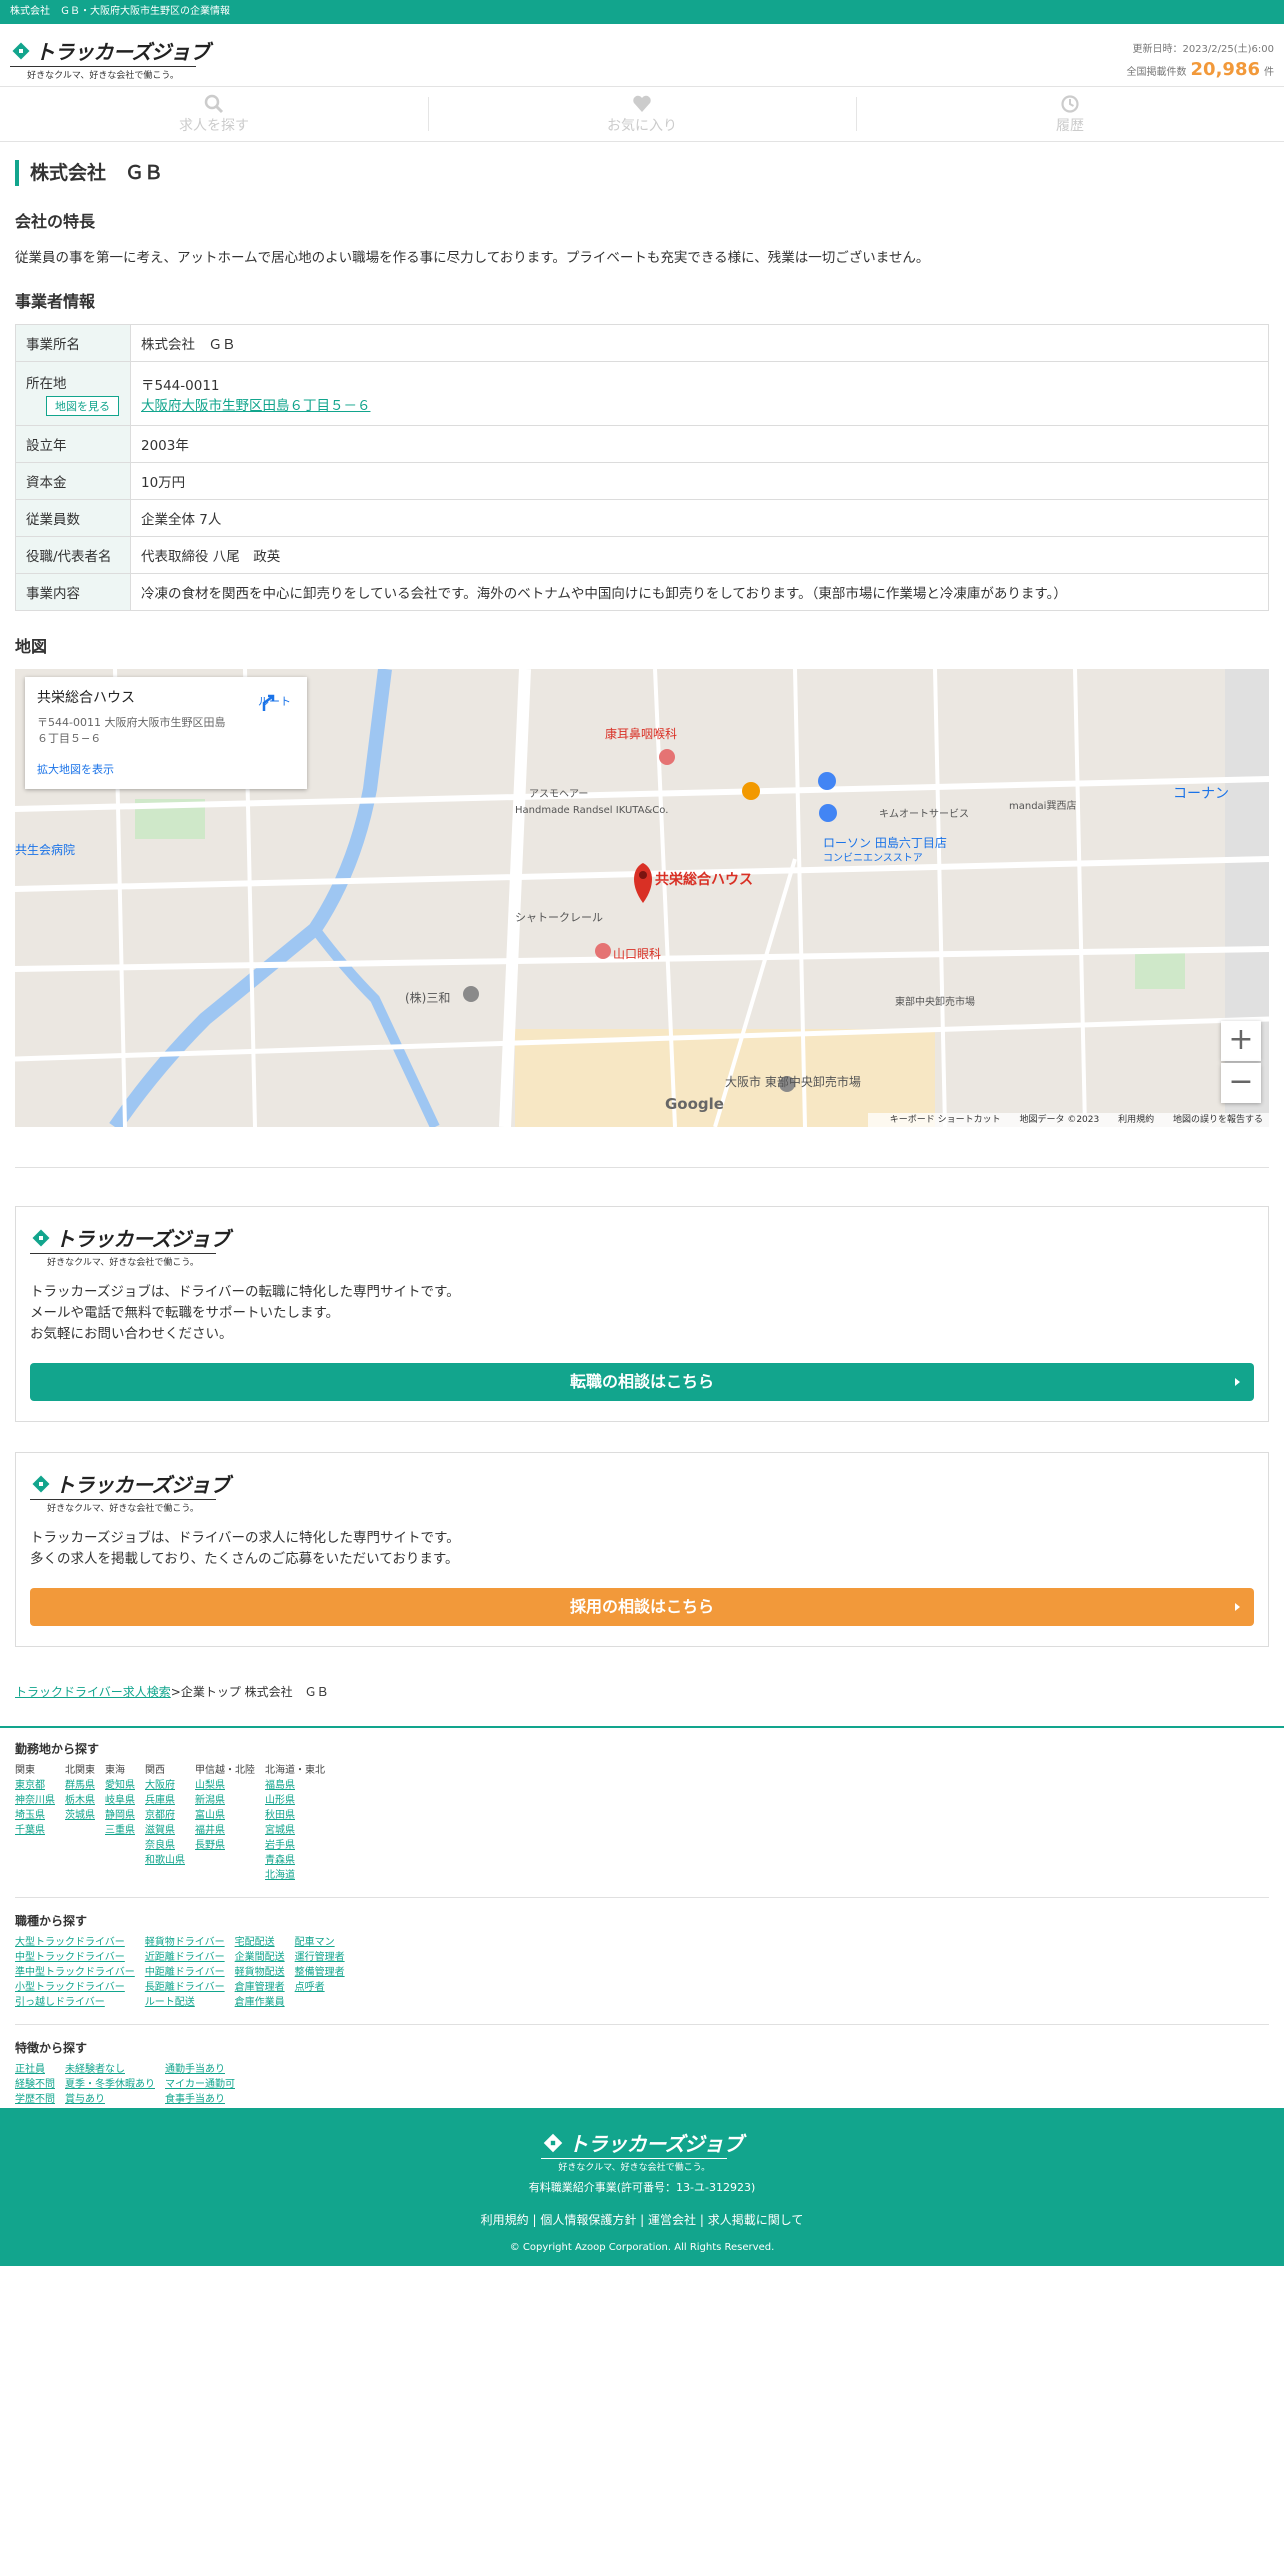  I want to click on search-link: 岐阜県, so click(120, 1800).